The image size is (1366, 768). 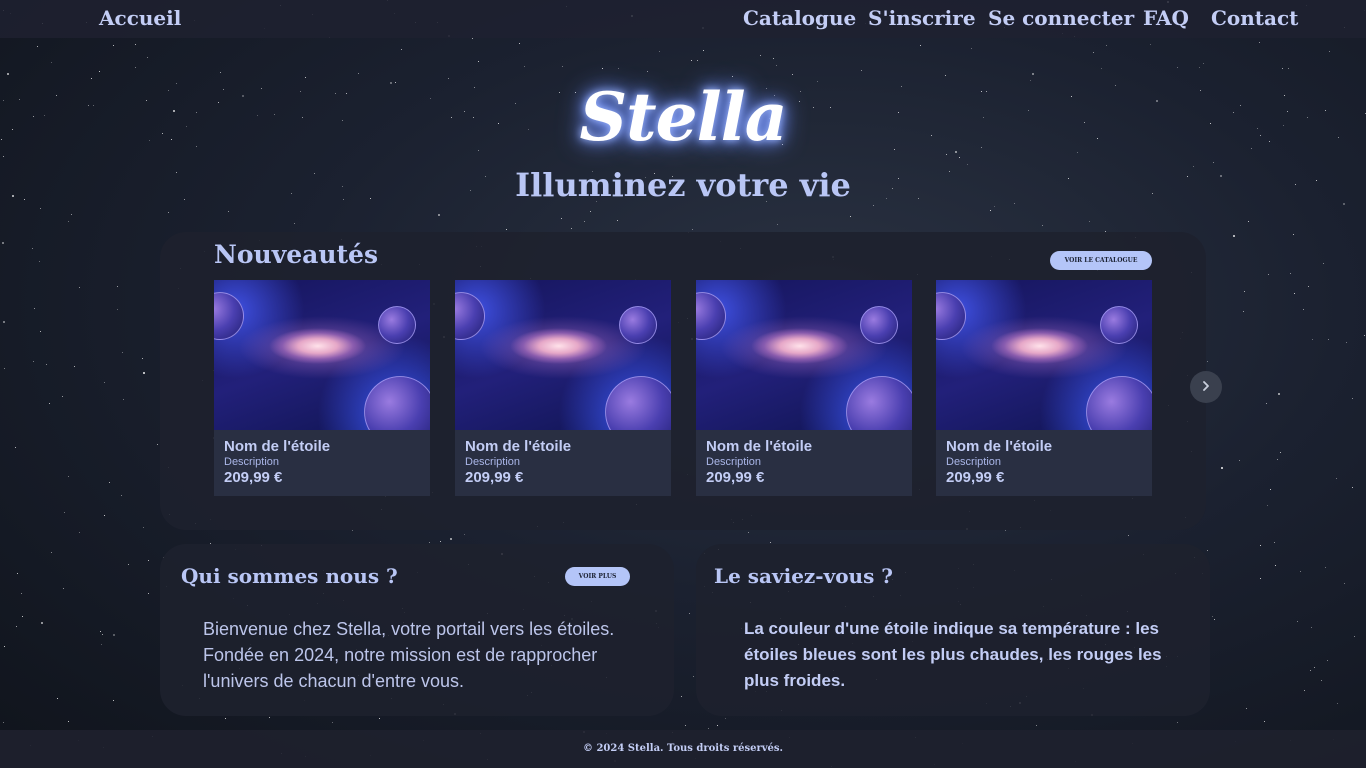 What do you see at coordinates (140, 18) in the screenshot?
I see `nav-home-link: Accueil` at bounding box center [140, 18].